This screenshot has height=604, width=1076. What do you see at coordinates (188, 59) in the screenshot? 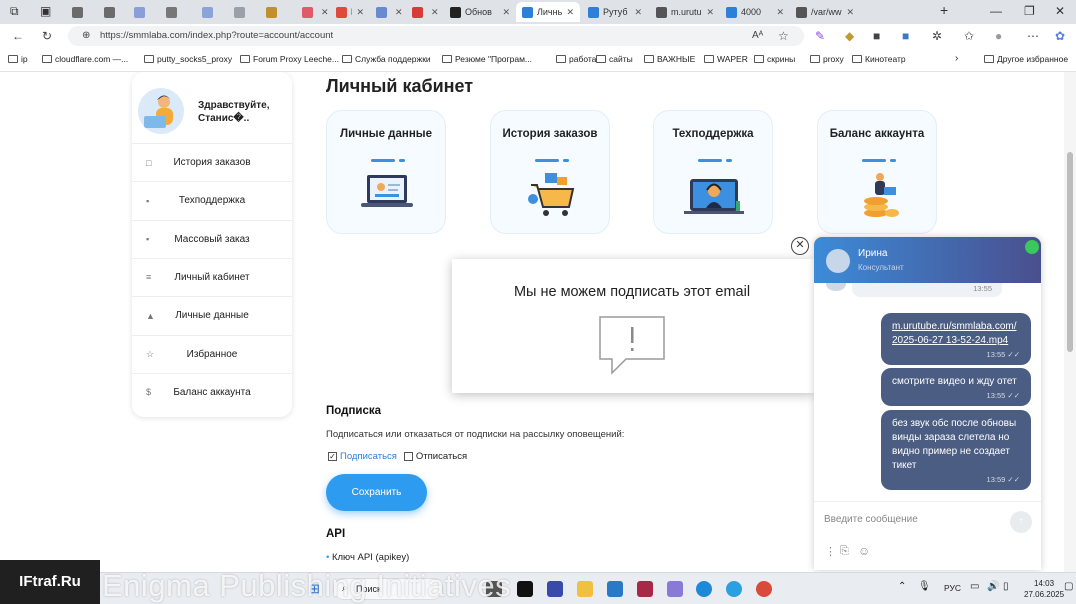
I see `bookmark-item: putty_socks5_proxy` at bounding box center [188, 59].